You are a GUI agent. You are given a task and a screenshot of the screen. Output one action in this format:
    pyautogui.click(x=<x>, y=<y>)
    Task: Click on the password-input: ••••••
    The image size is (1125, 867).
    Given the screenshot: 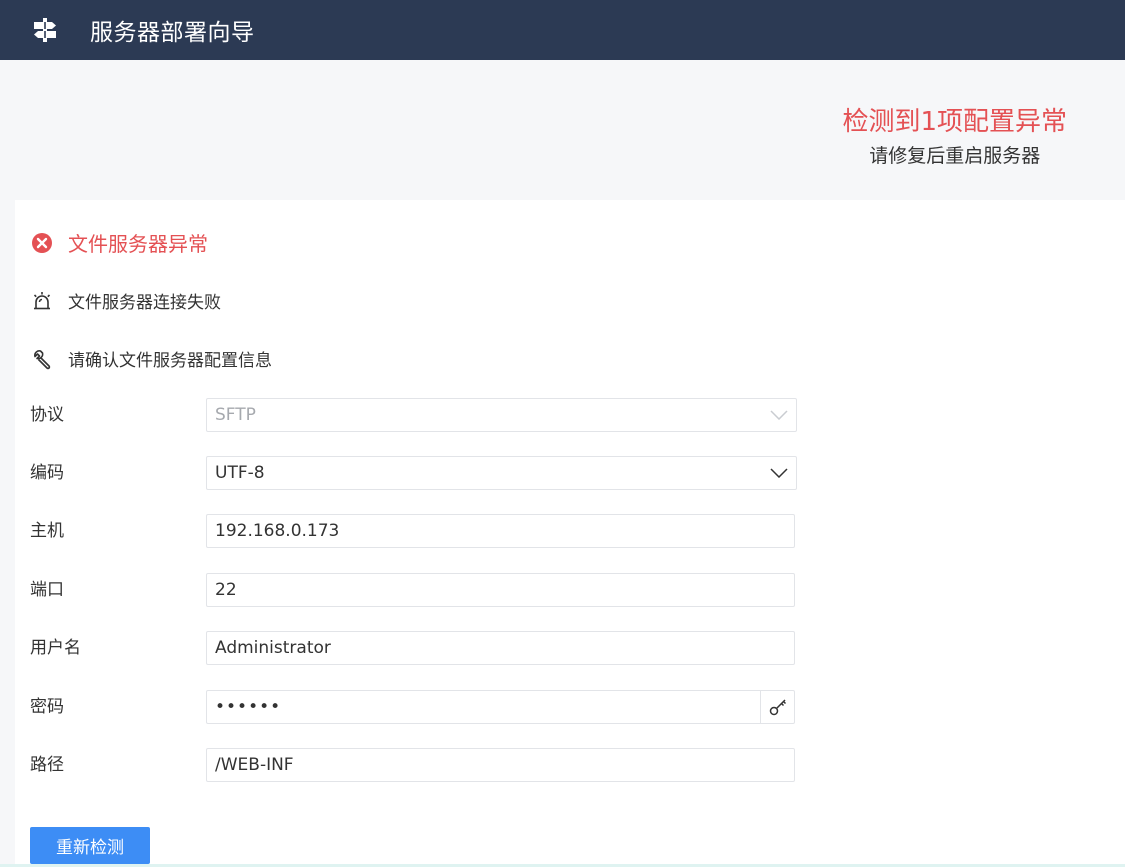 What is the action you would take?
    pyautogui.click(x=500, y=707)
    